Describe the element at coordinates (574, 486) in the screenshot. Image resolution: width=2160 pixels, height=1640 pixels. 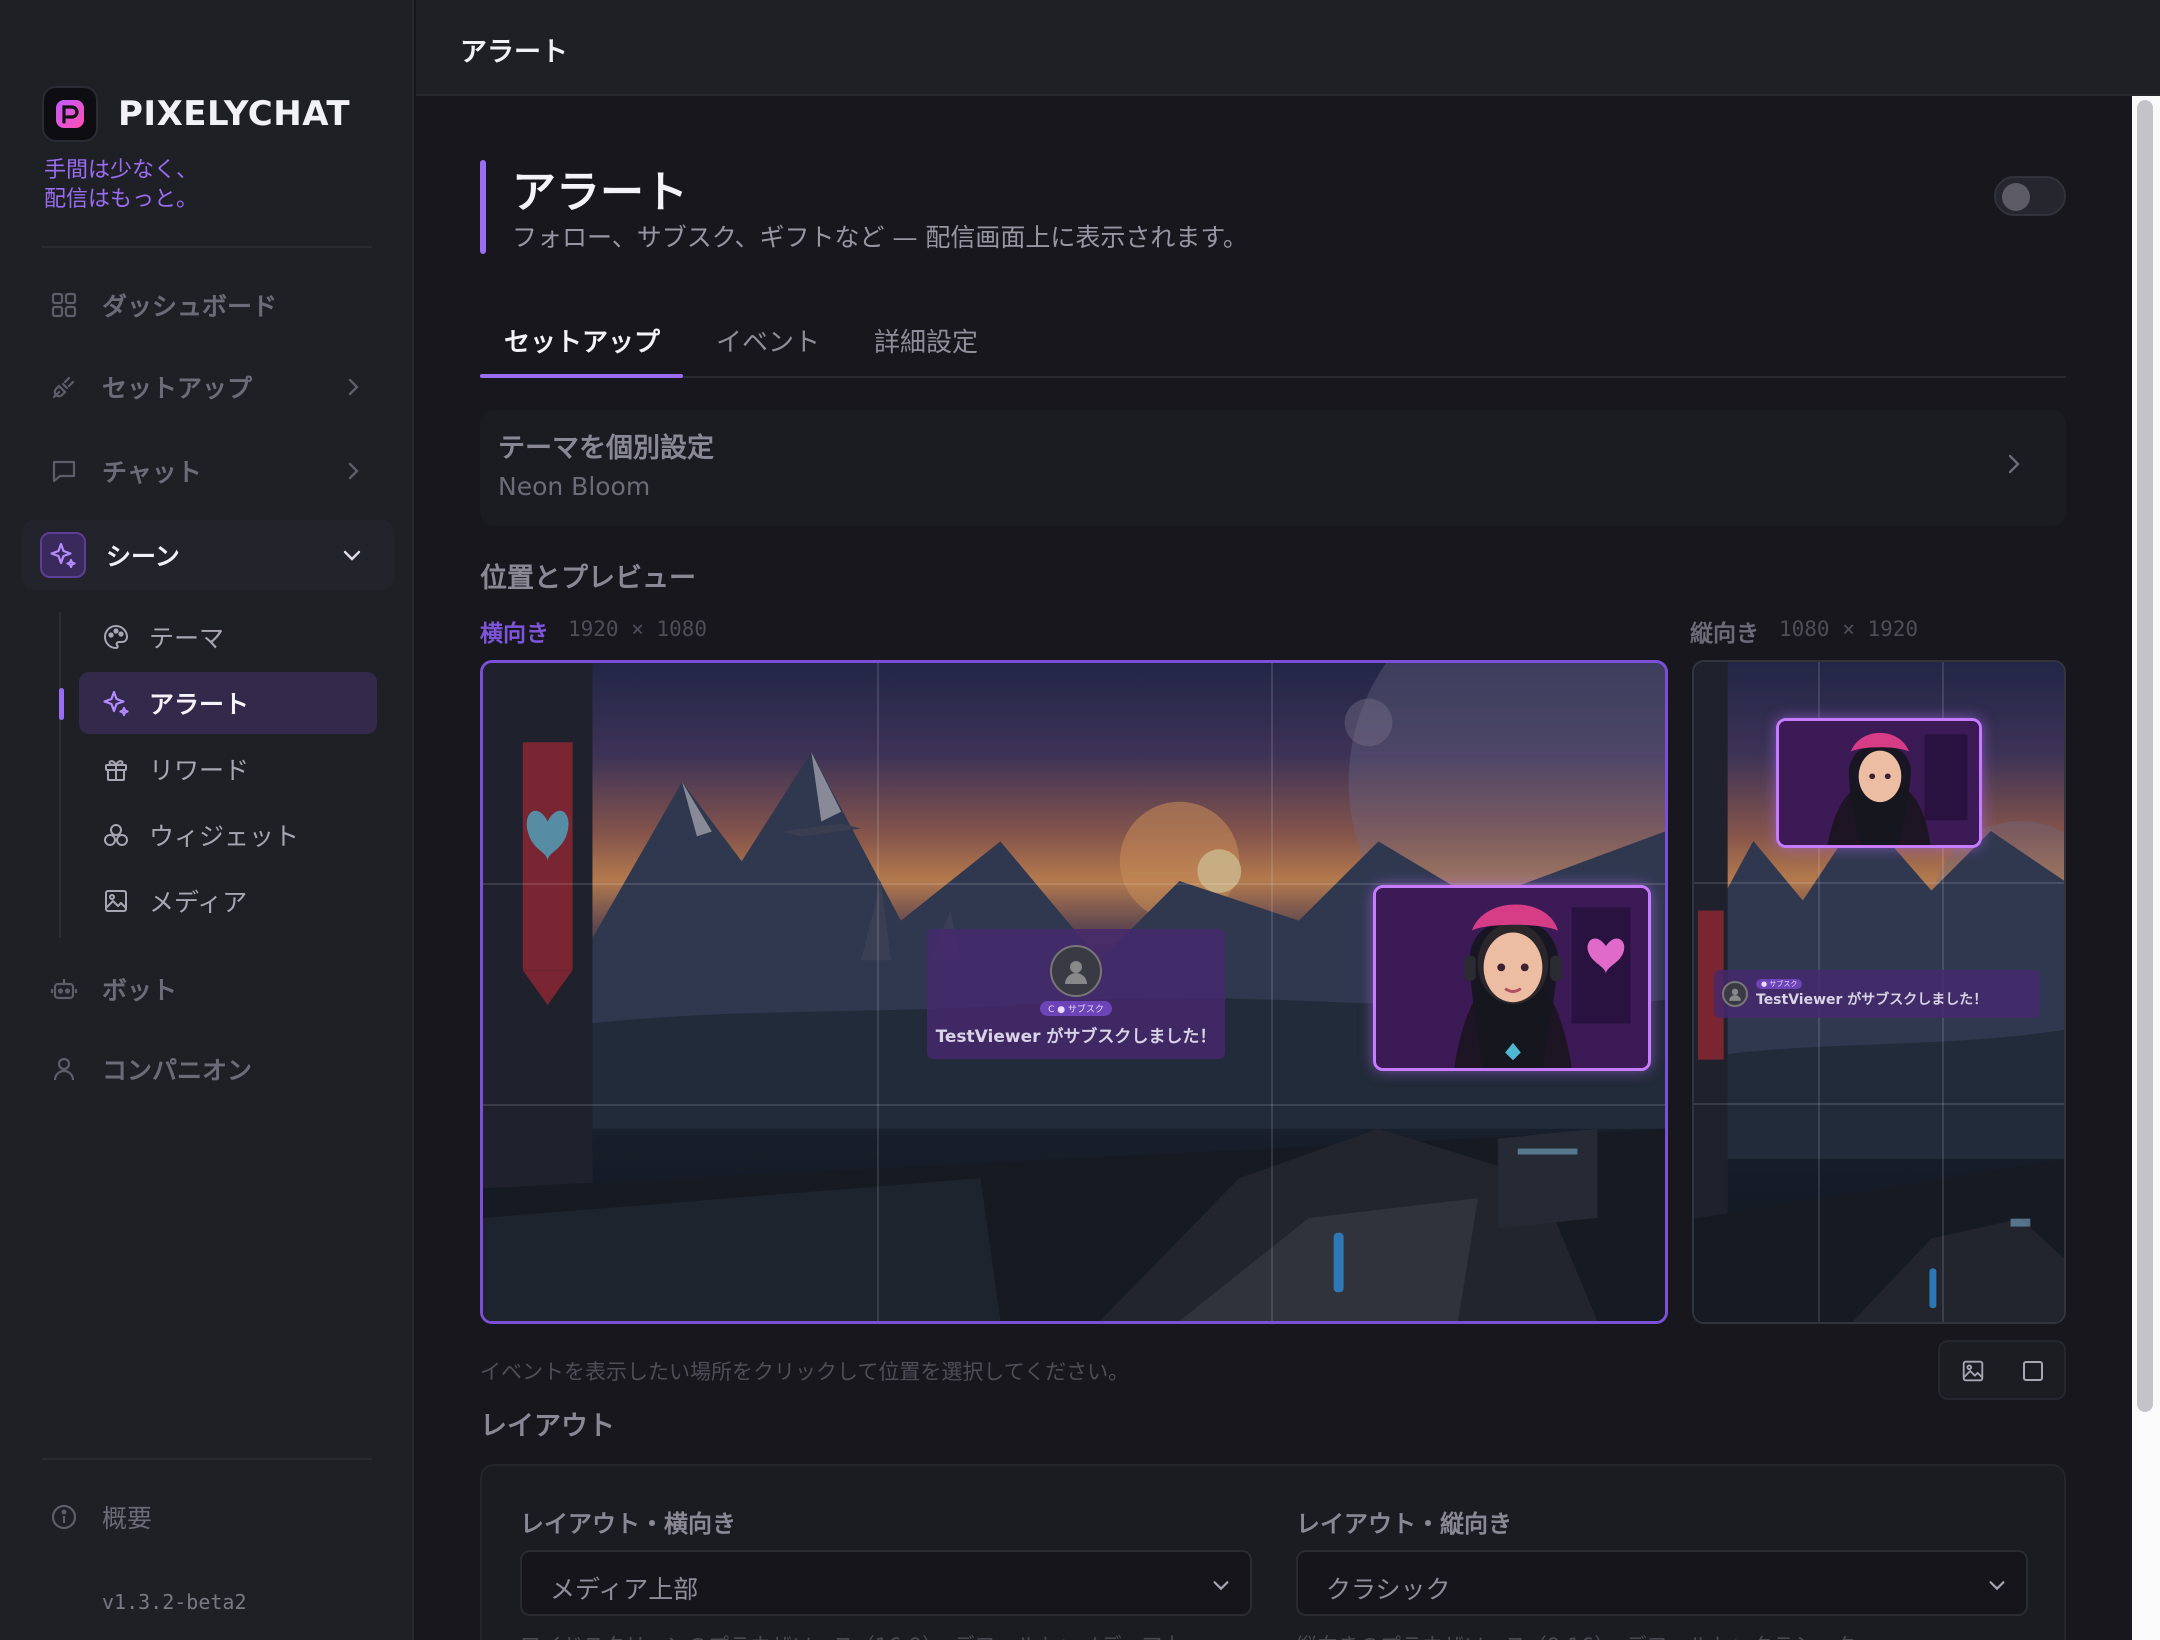
I see `theme-override-value: Neon Bloom` at that location.